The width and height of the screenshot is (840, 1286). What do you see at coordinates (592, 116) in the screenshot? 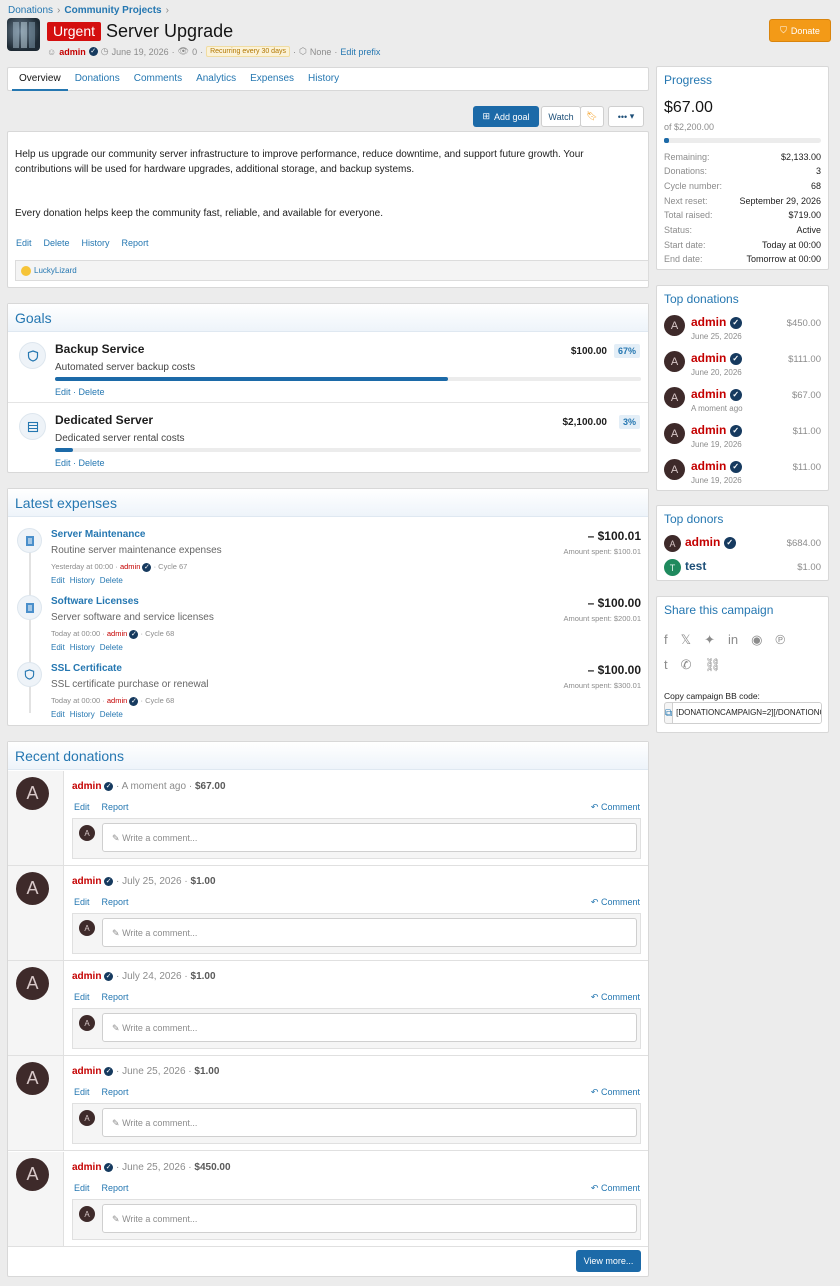
I see `bookmark-button: 🔖︎` at bounding box center [592, 116].